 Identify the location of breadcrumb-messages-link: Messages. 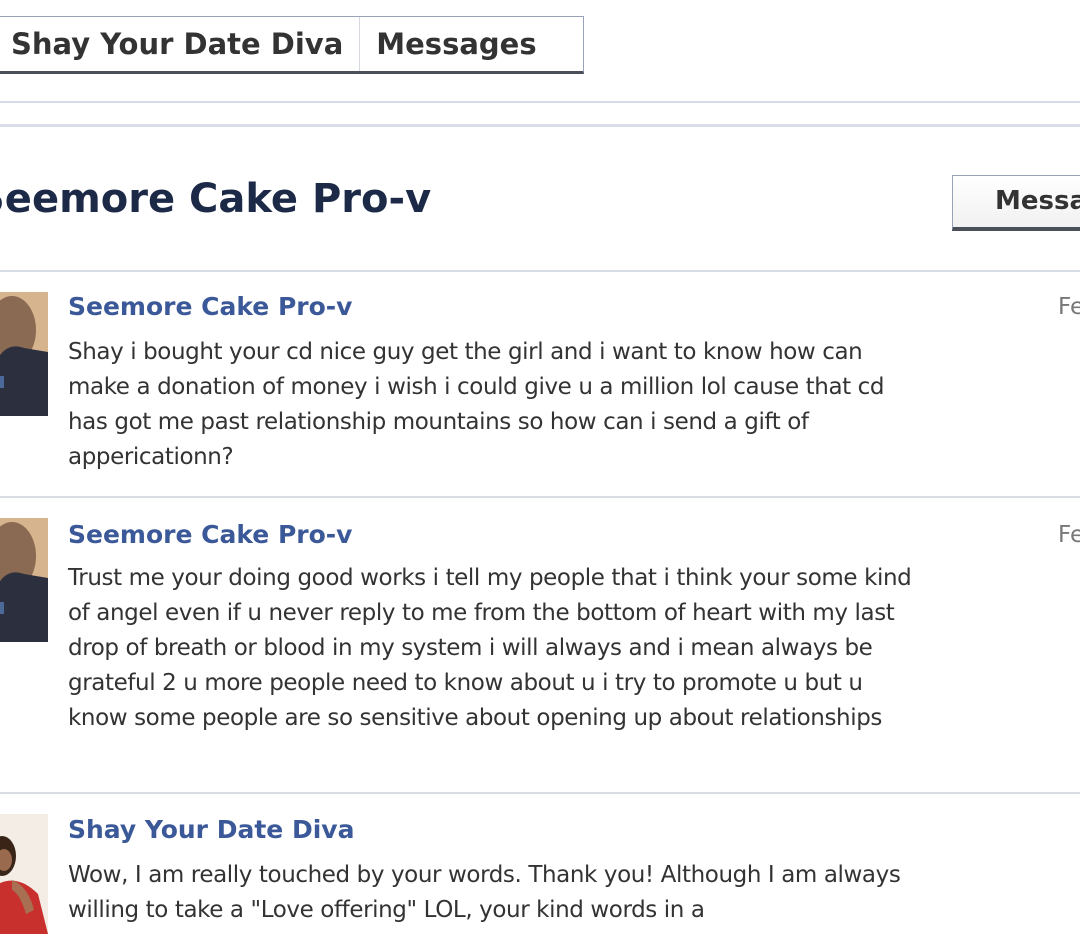
(456, 44).